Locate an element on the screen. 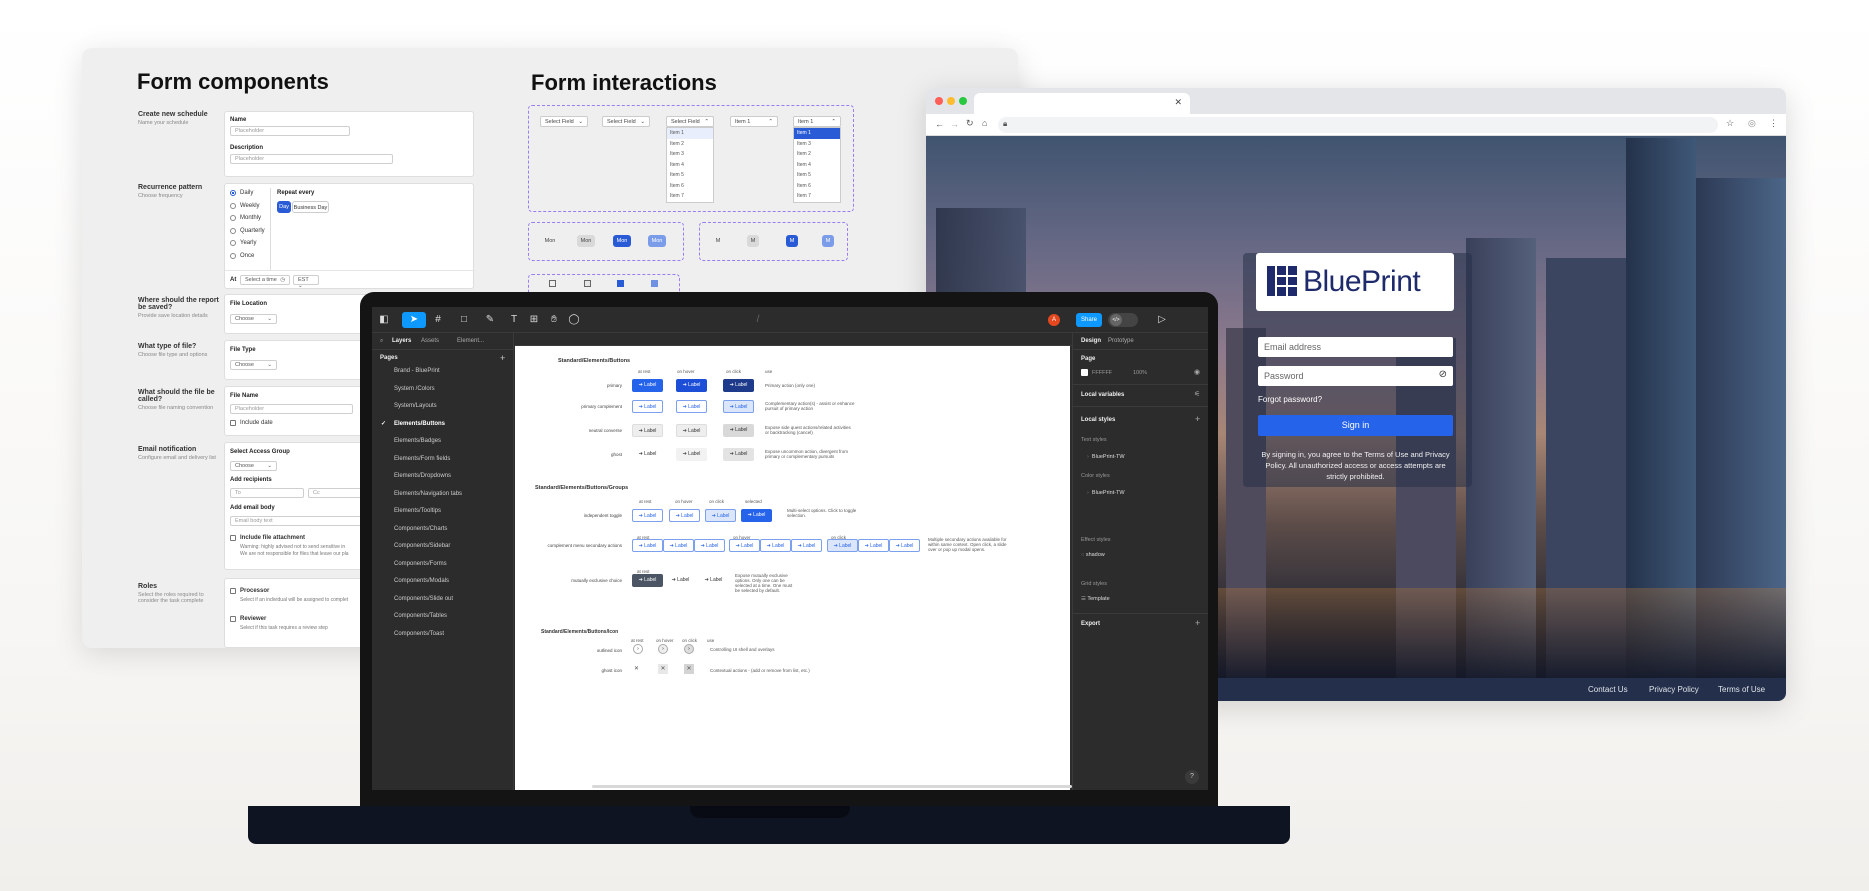  radio-yearly: Yearly is located at coordinates (247, 243).